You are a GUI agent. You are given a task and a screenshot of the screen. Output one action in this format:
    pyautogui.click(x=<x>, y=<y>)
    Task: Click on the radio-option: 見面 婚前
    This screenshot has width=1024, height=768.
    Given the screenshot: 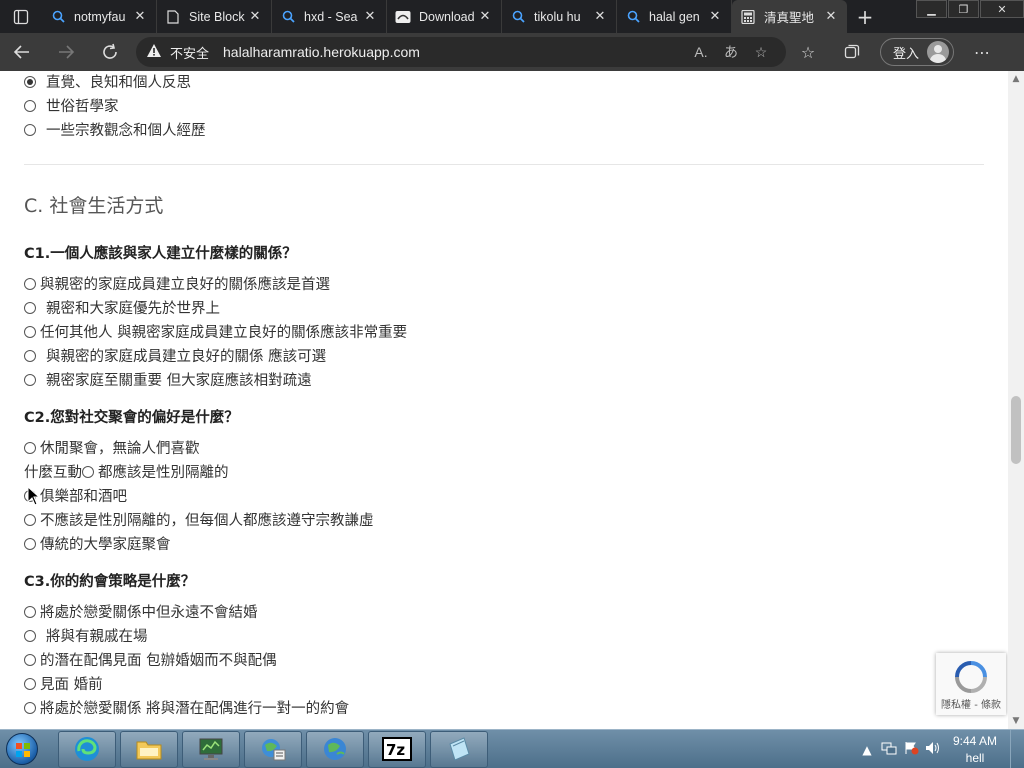 What is the action you would take?
    pyautogui.click(x=63, y=683)
    